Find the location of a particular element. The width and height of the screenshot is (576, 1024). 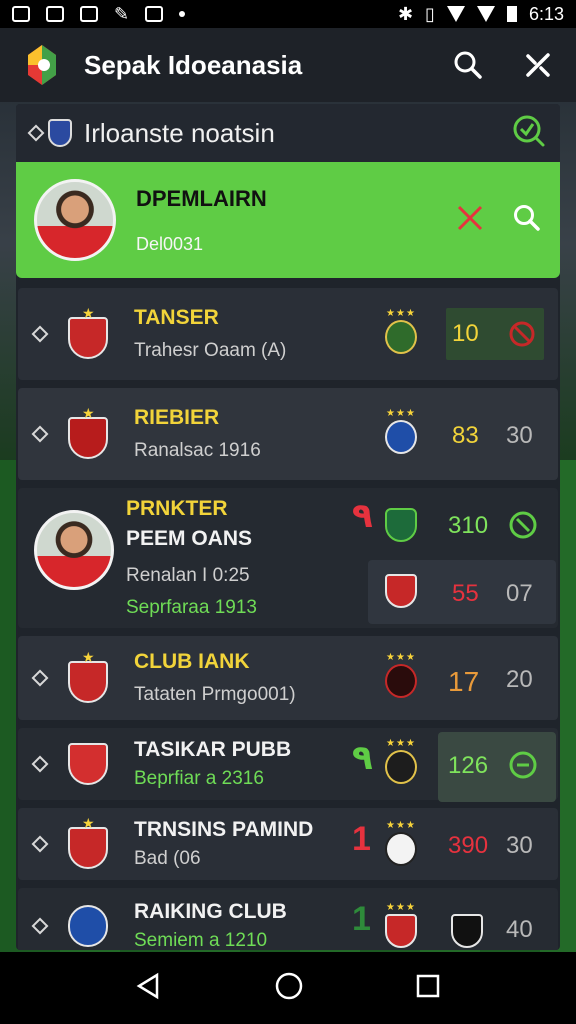

file-icon is located at coordinates (55, 14).